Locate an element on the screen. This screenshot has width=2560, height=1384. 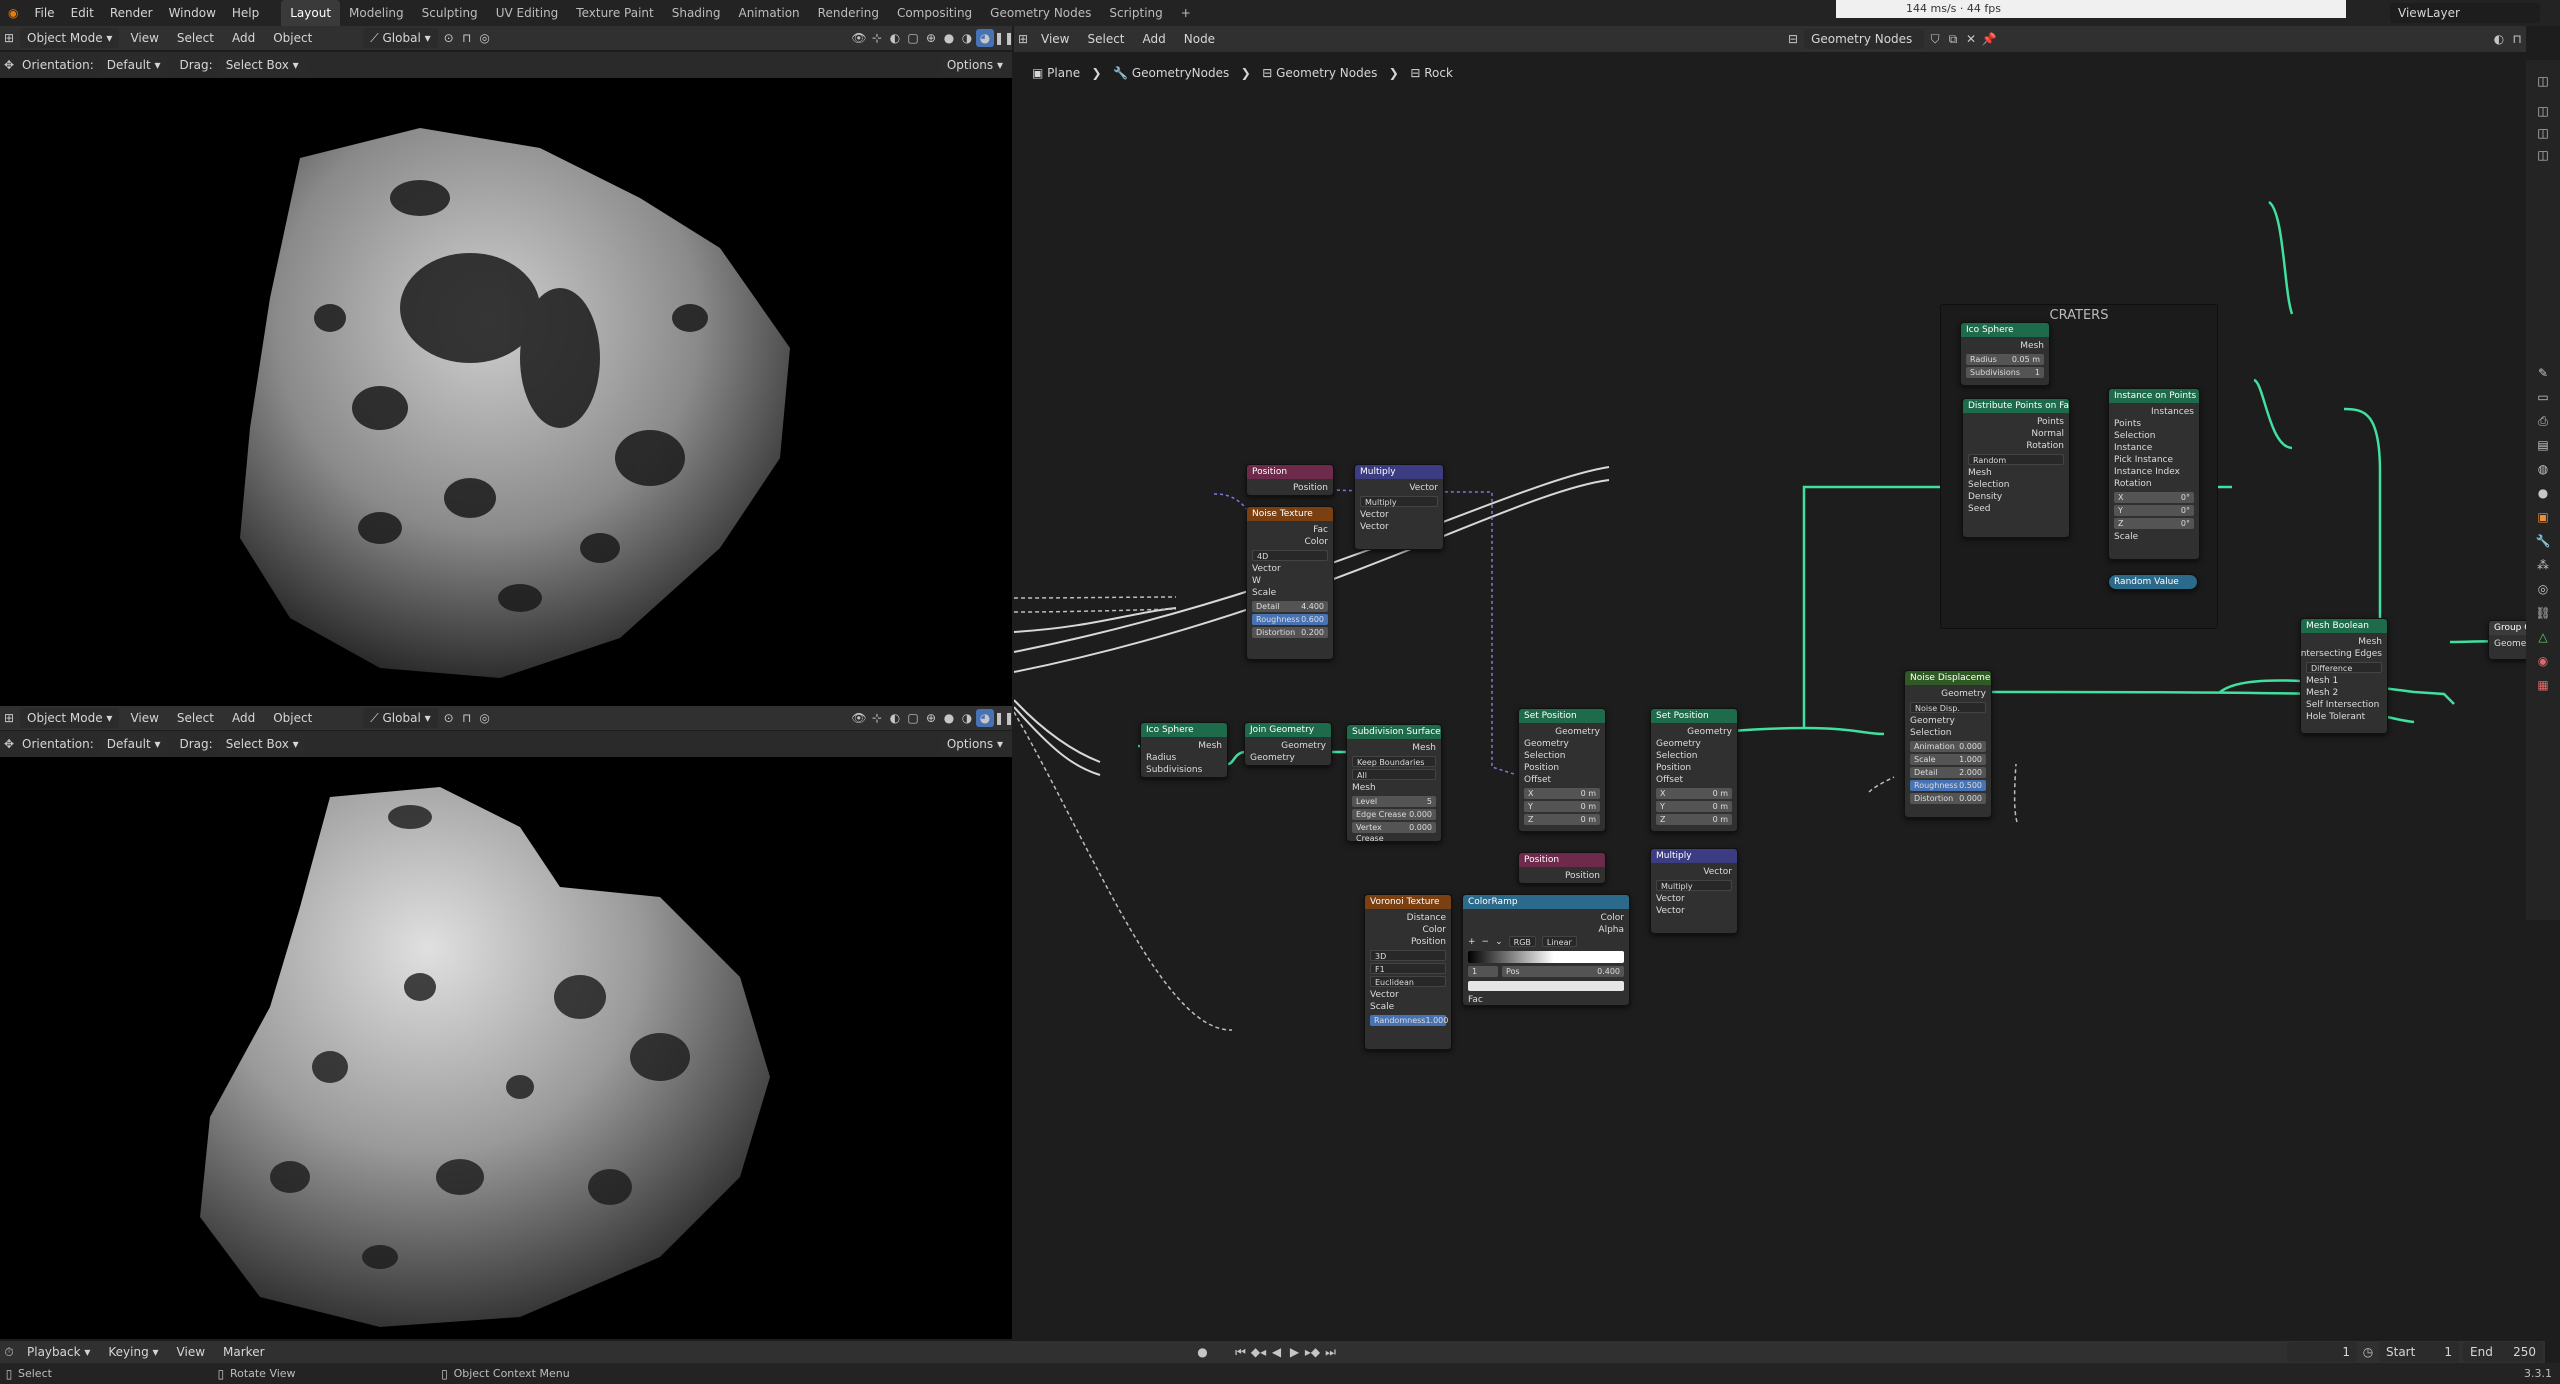
tab-compositing: Compositing is located at coordinates (934, 13).